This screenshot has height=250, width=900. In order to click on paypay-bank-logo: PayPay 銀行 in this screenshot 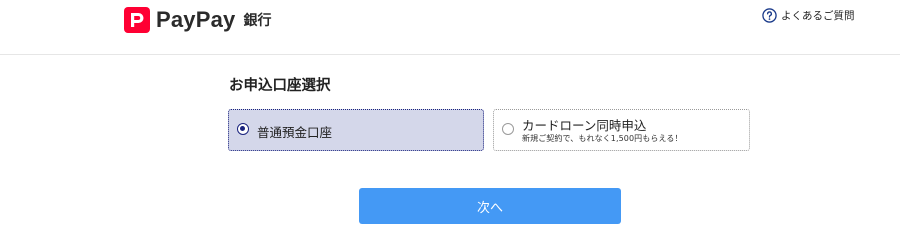, I will do `click(198, 20)`.